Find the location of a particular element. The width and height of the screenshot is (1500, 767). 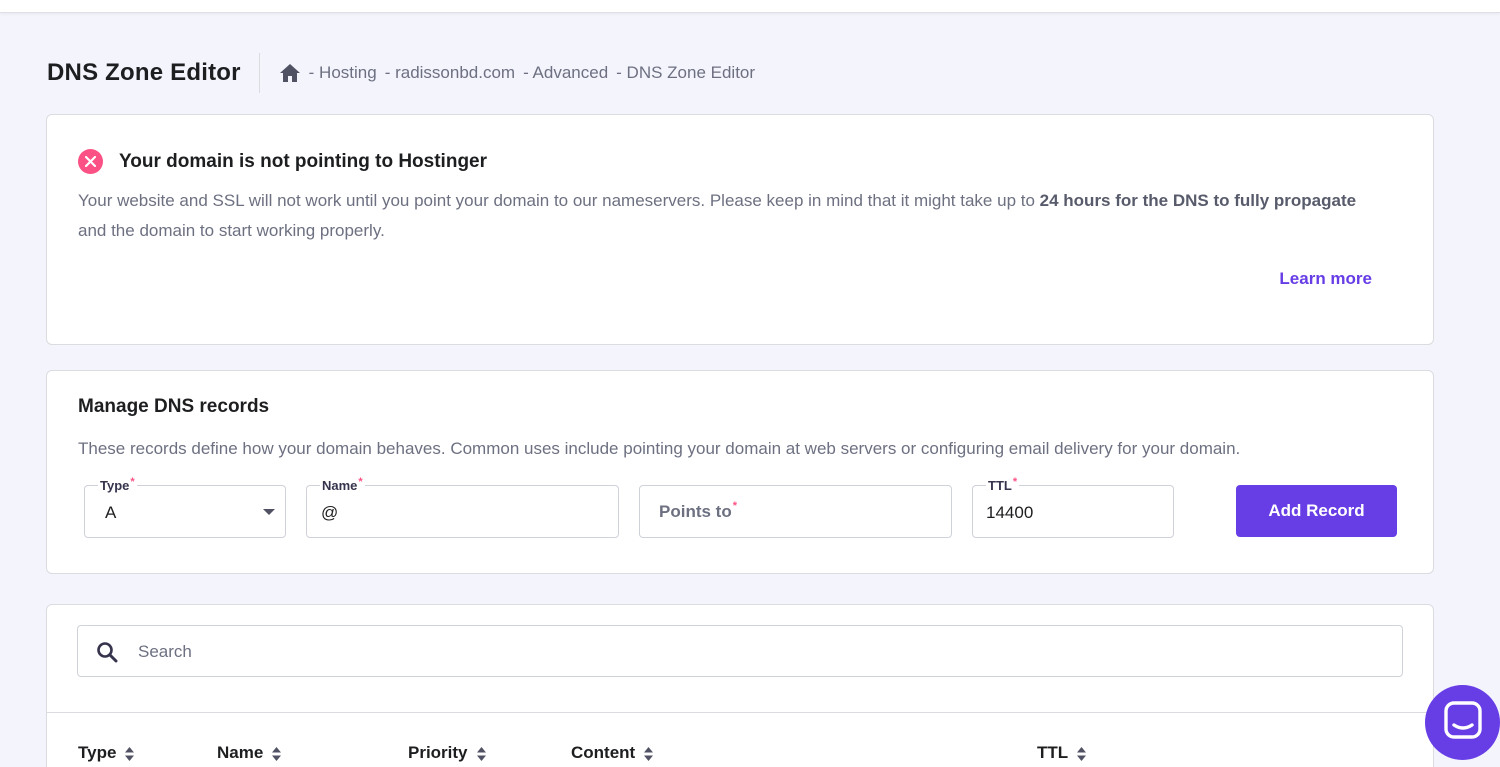

chat-support-button is located at coordinates (1462, 722).